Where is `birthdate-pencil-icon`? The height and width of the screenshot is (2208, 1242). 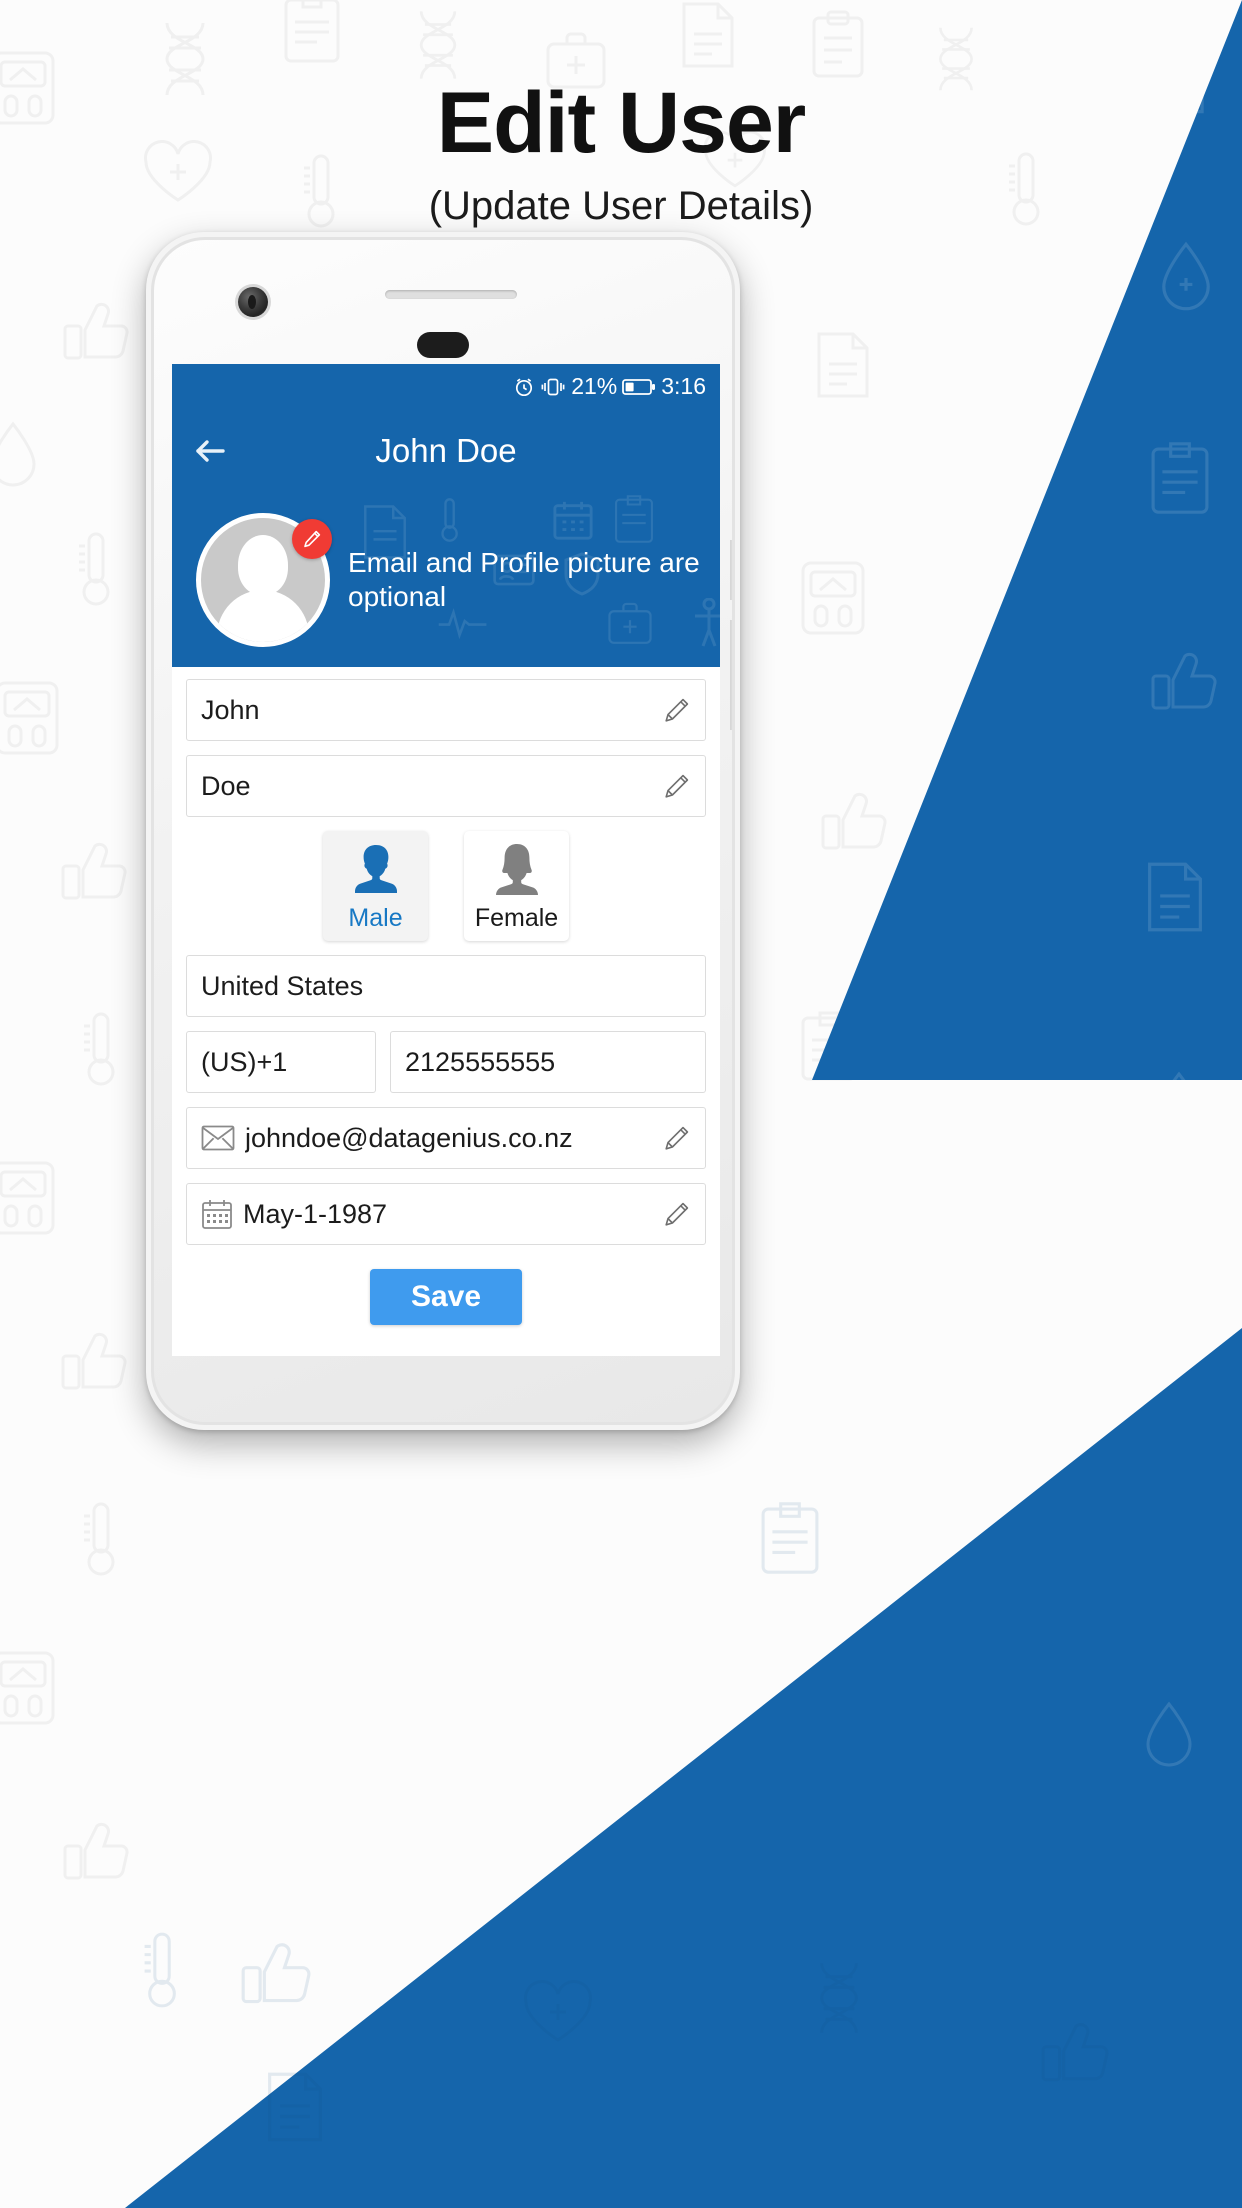 birthdate-pencil-icon is located at coordinates (677, 1214).